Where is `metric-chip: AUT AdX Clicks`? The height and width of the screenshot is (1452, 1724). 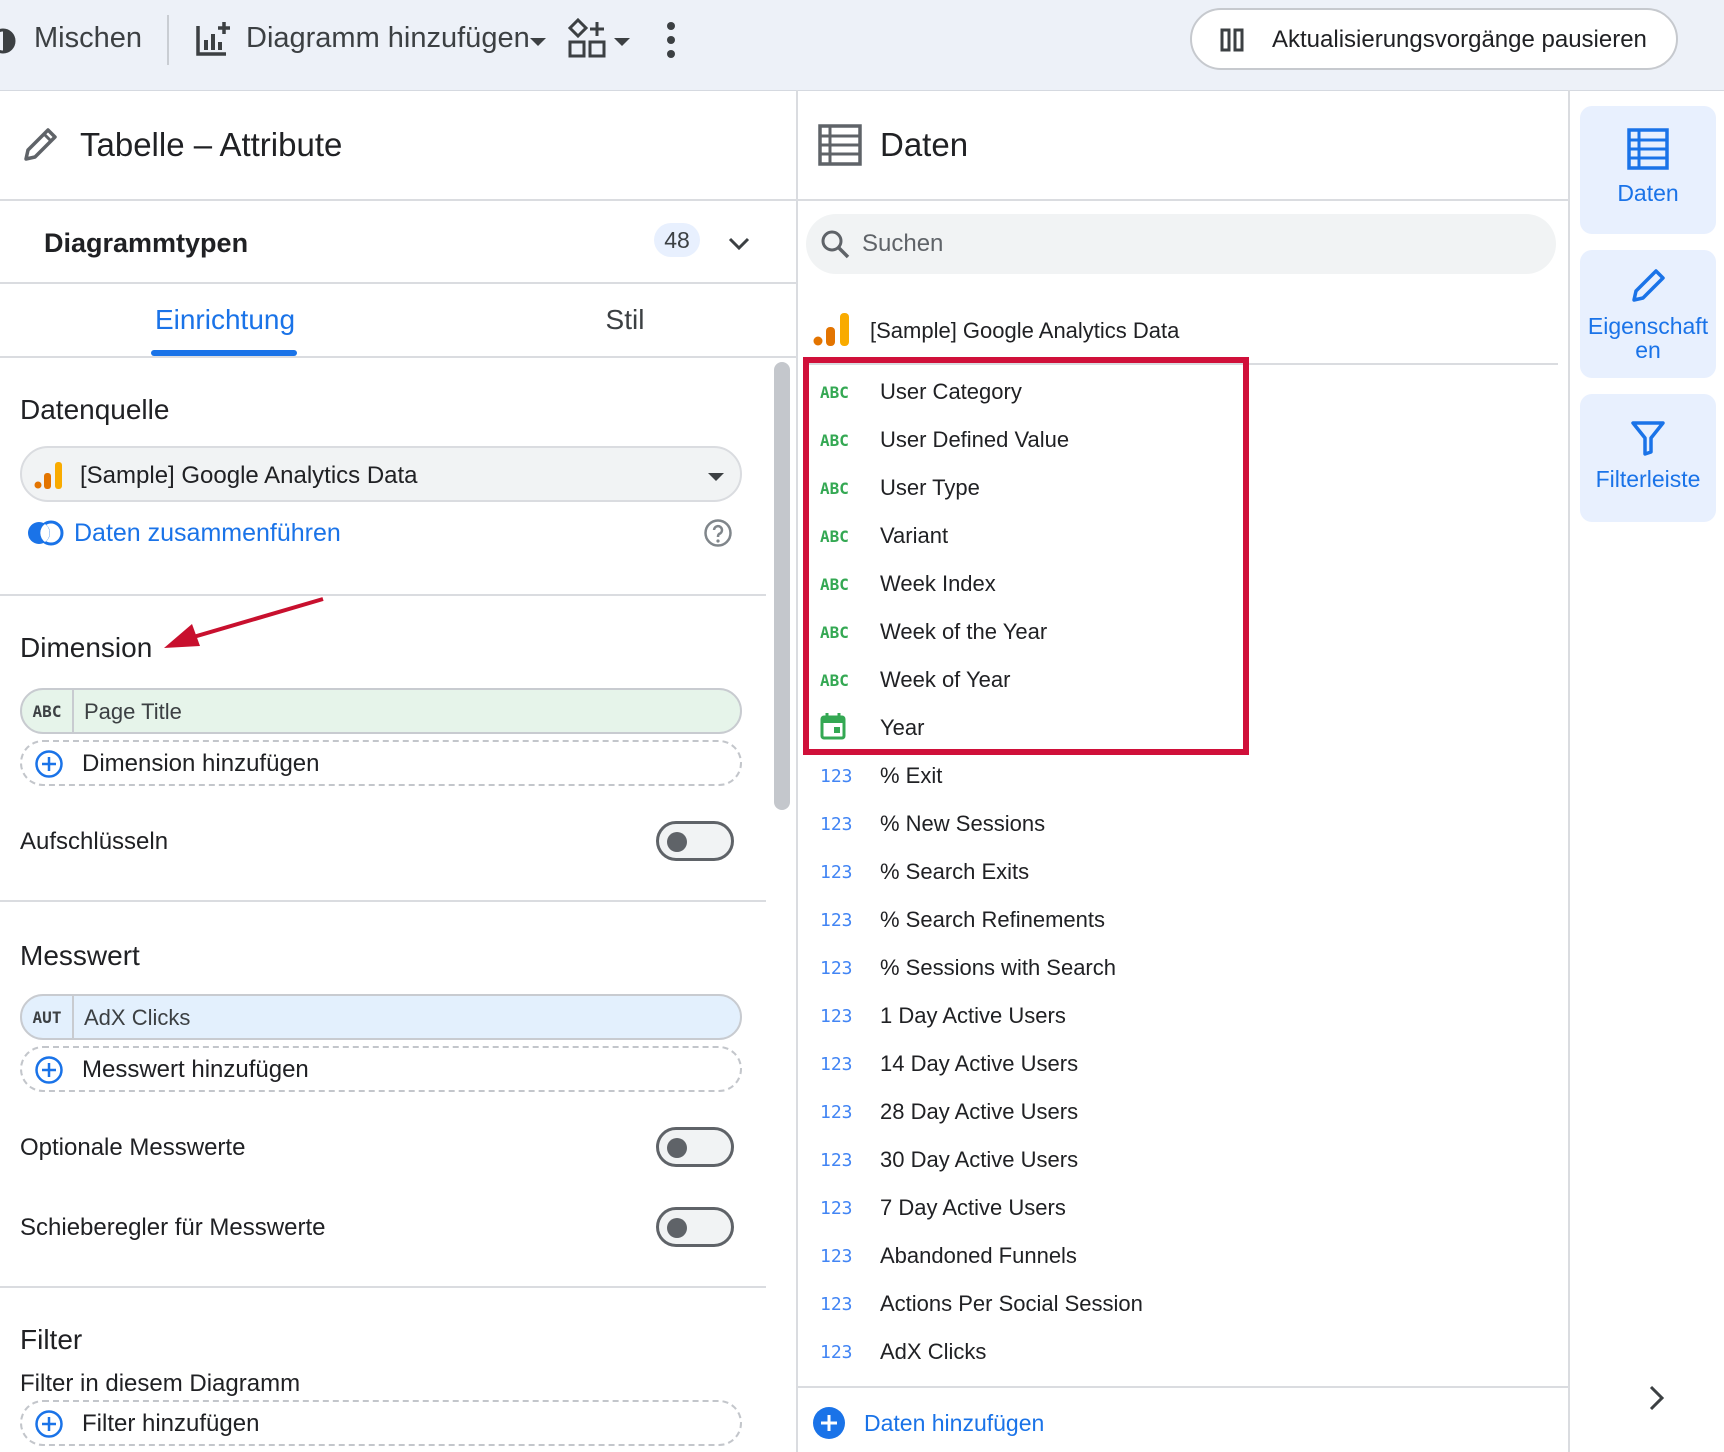 metric-chip: AUT AdX Clicks is located at coordinates (381, 1017).